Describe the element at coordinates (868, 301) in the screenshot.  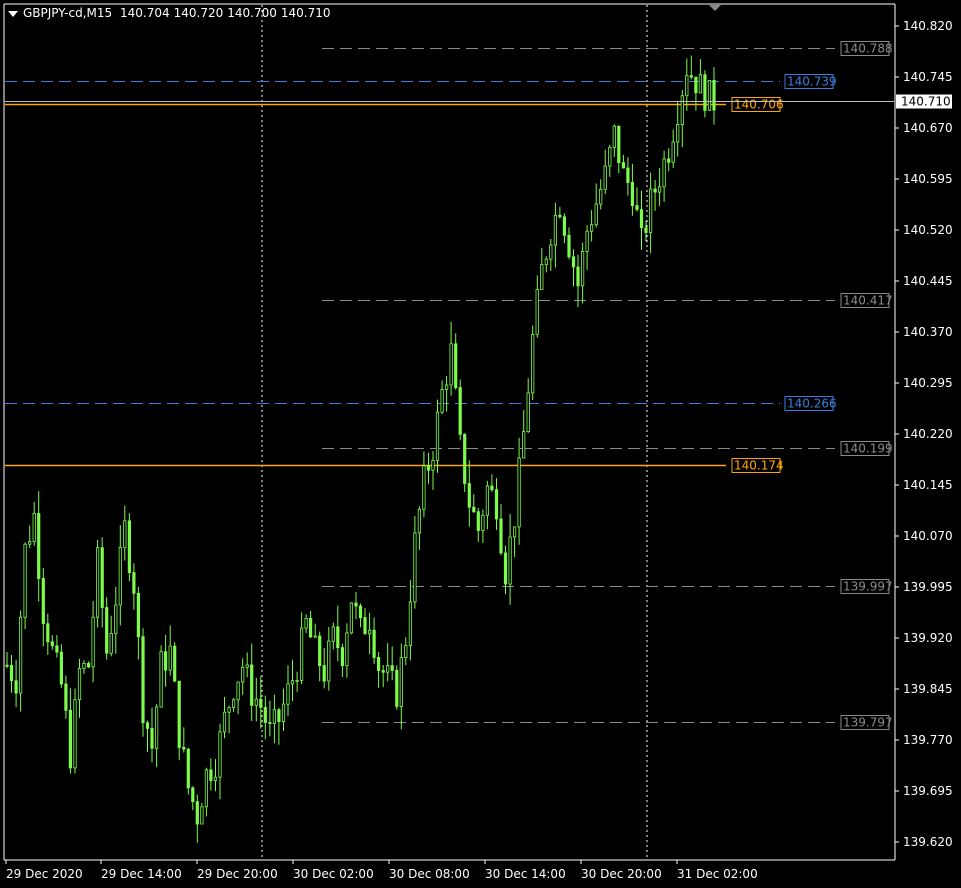
I see `level-label: 140.417` at that location.